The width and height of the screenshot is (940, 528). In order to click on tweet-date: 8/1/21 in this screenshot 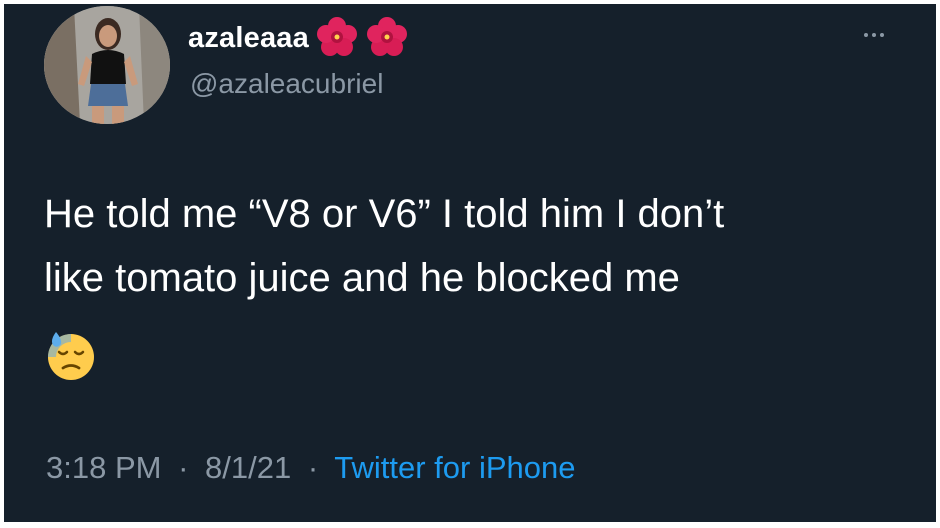, I will do `click(248, 467)`.